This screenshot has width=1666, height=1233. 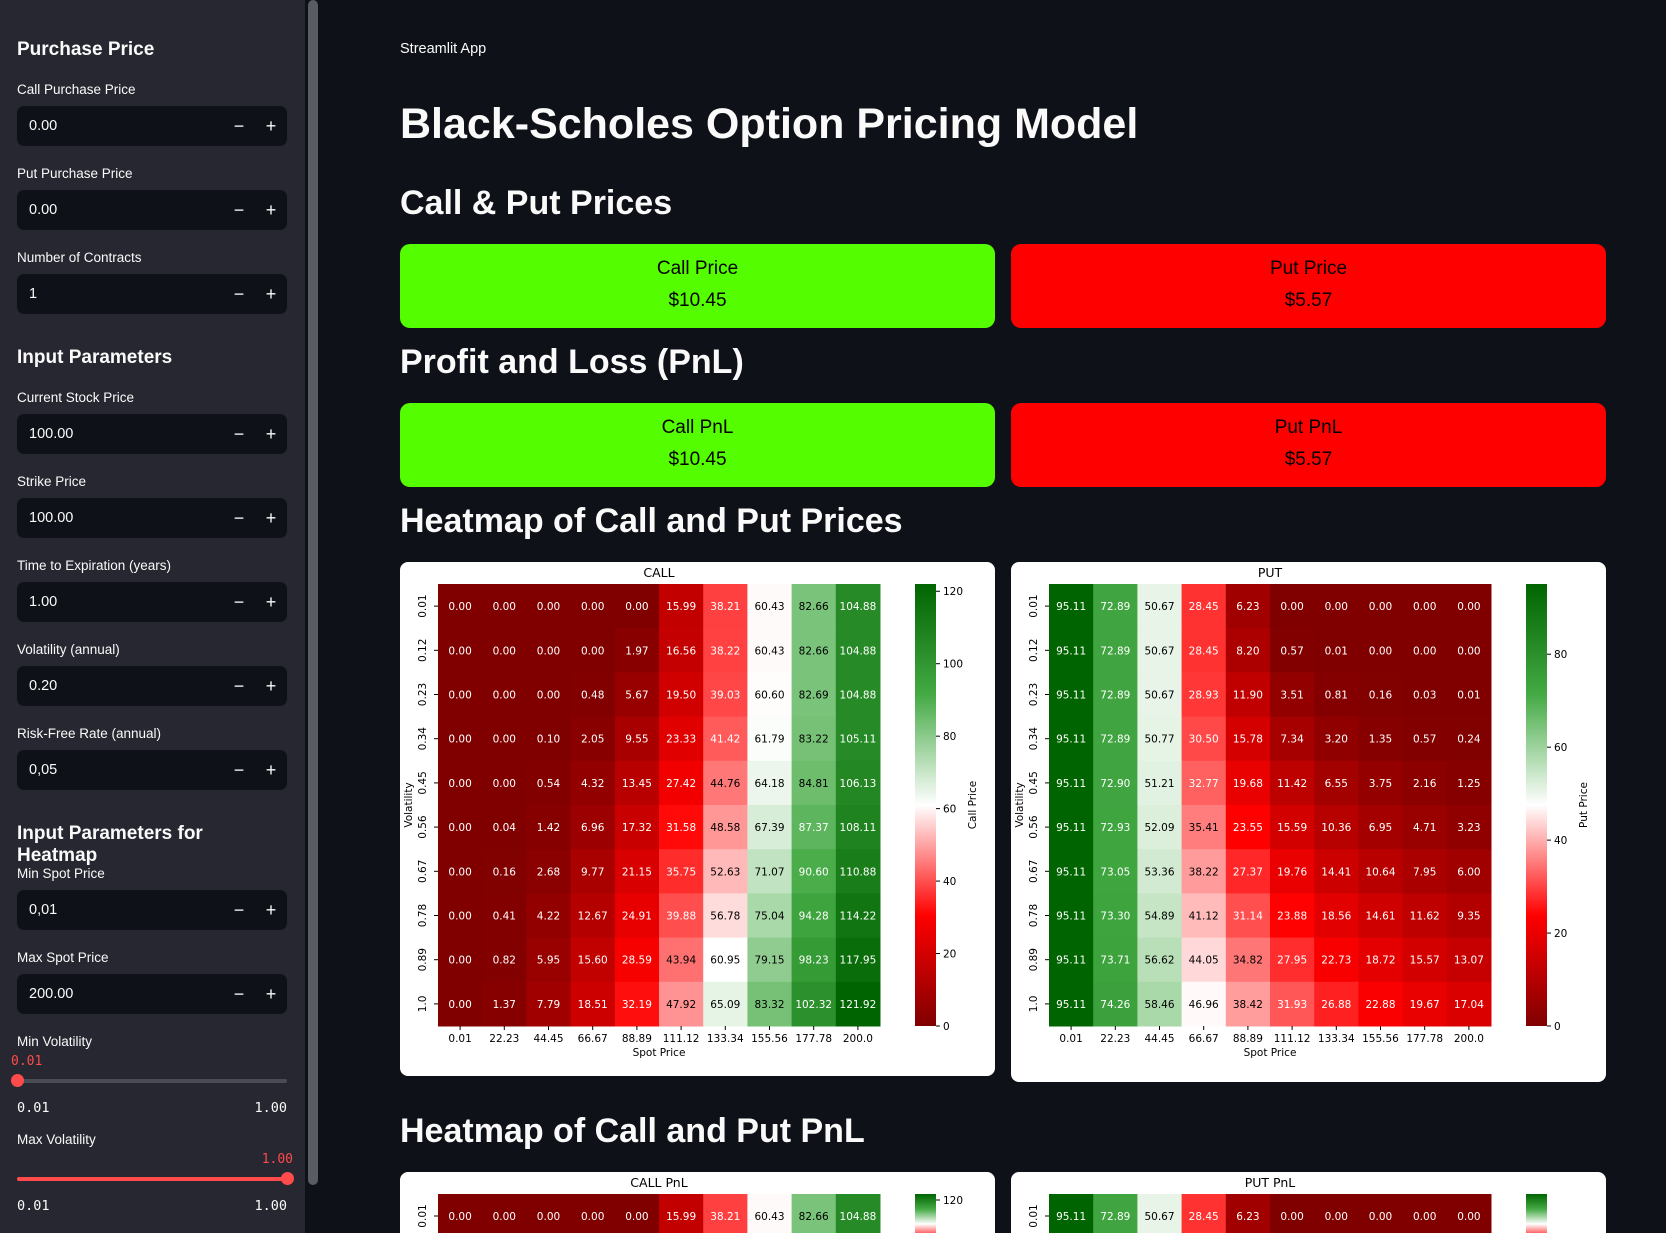 I want to click on strike-price-decrement-button: −, so click(x=239, y=518).